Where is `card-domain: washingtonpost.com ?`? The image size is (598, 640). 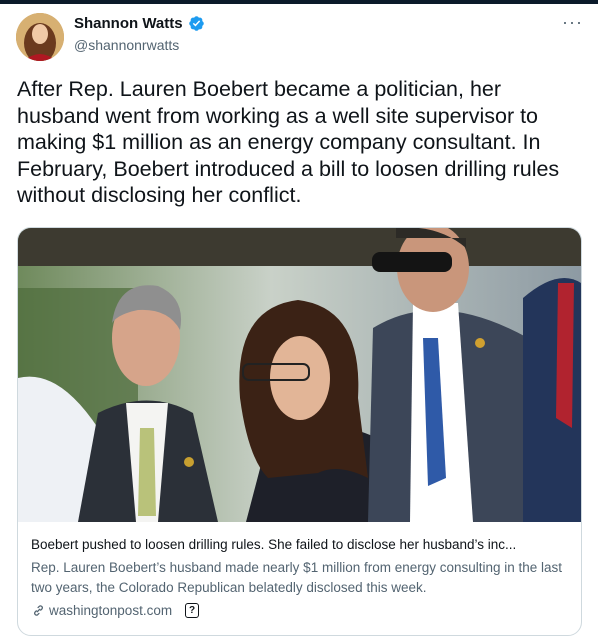 card-domain: washingtonpost.com ? is located at coordinates (115, 610).